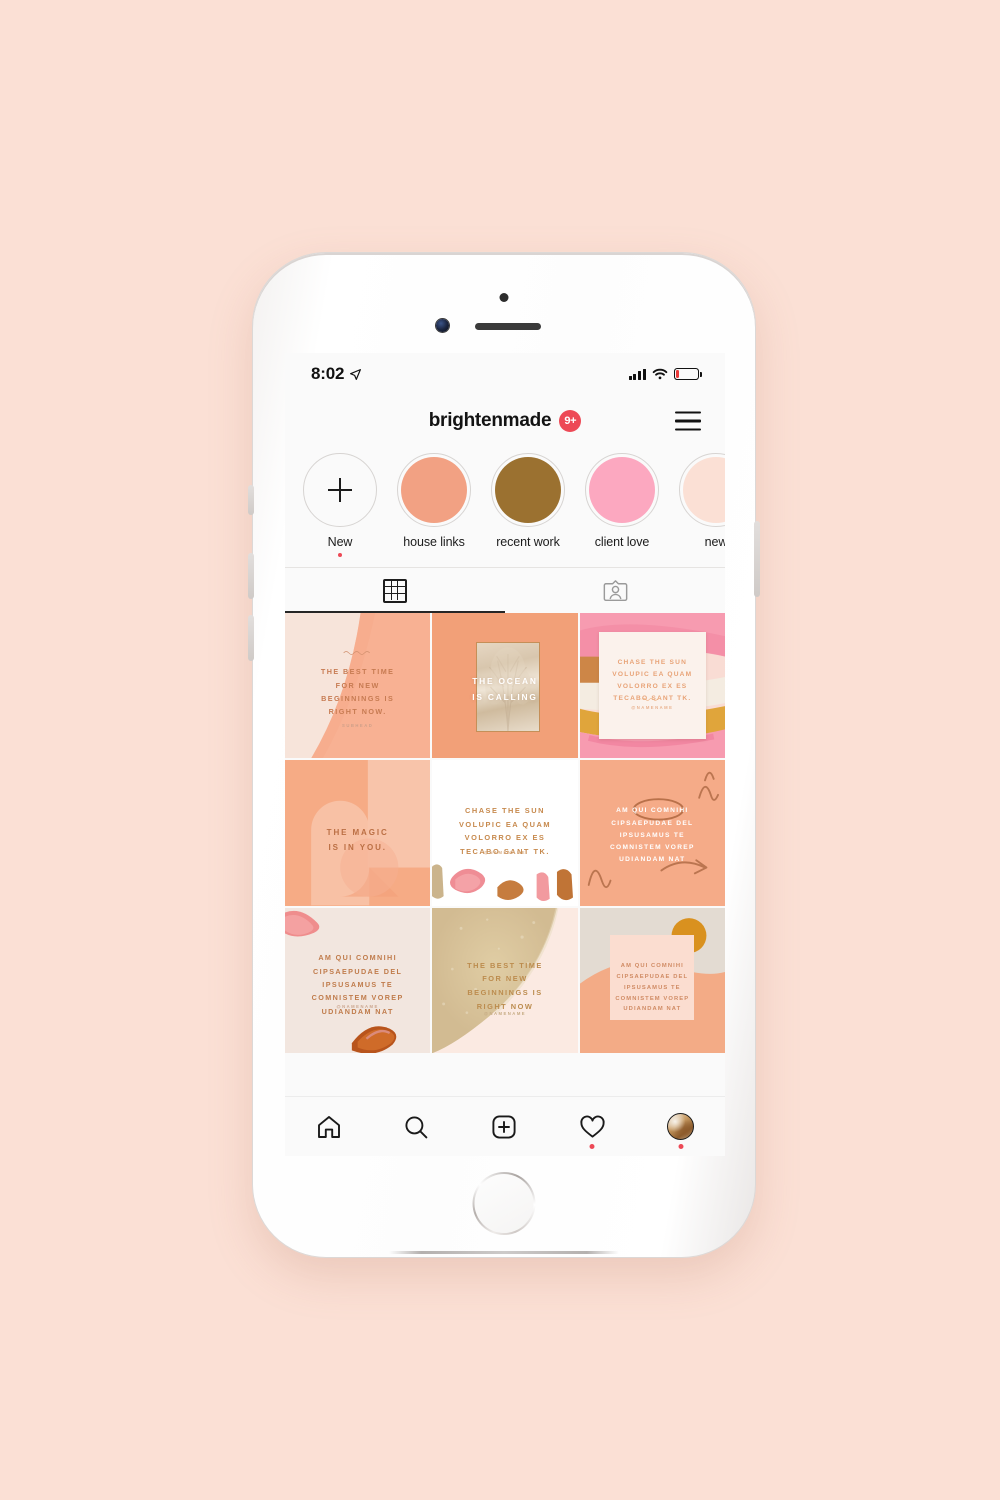  I want to click on status-bar: 8:02, so click(505, 374).